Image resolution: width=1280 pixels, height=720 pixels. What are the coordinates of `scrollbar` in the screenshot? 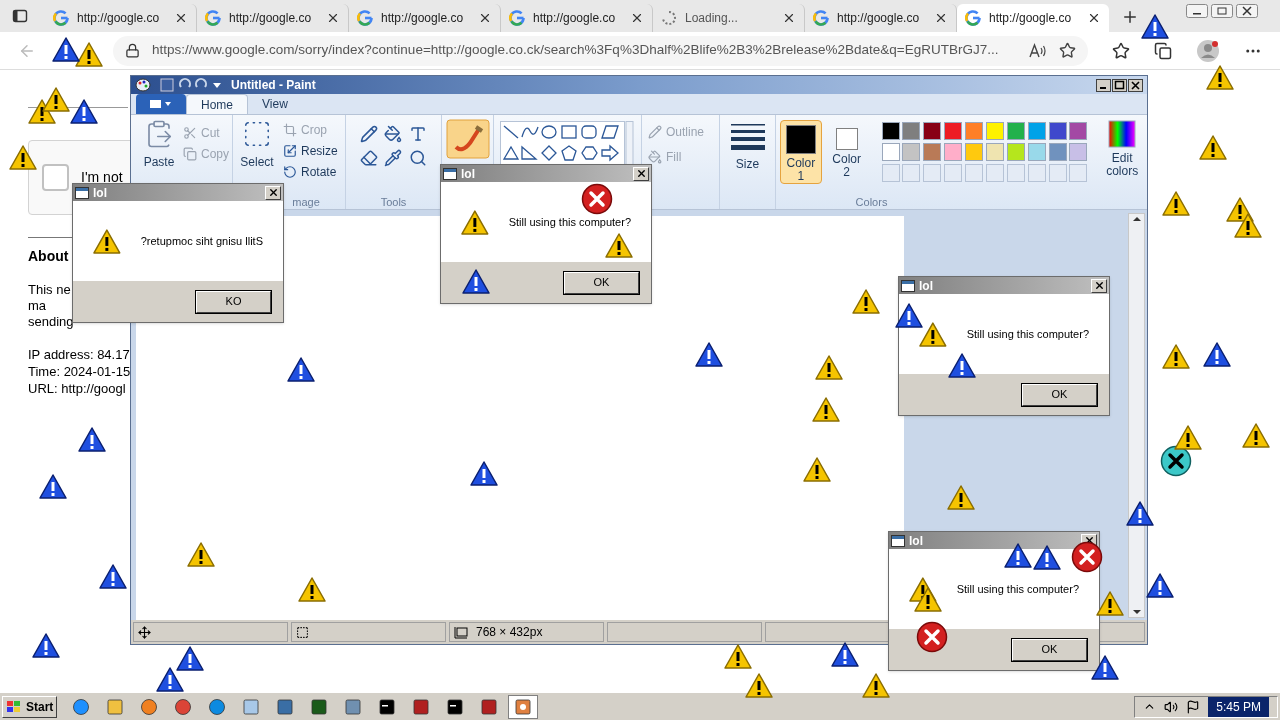 It's located at (1136, 415).